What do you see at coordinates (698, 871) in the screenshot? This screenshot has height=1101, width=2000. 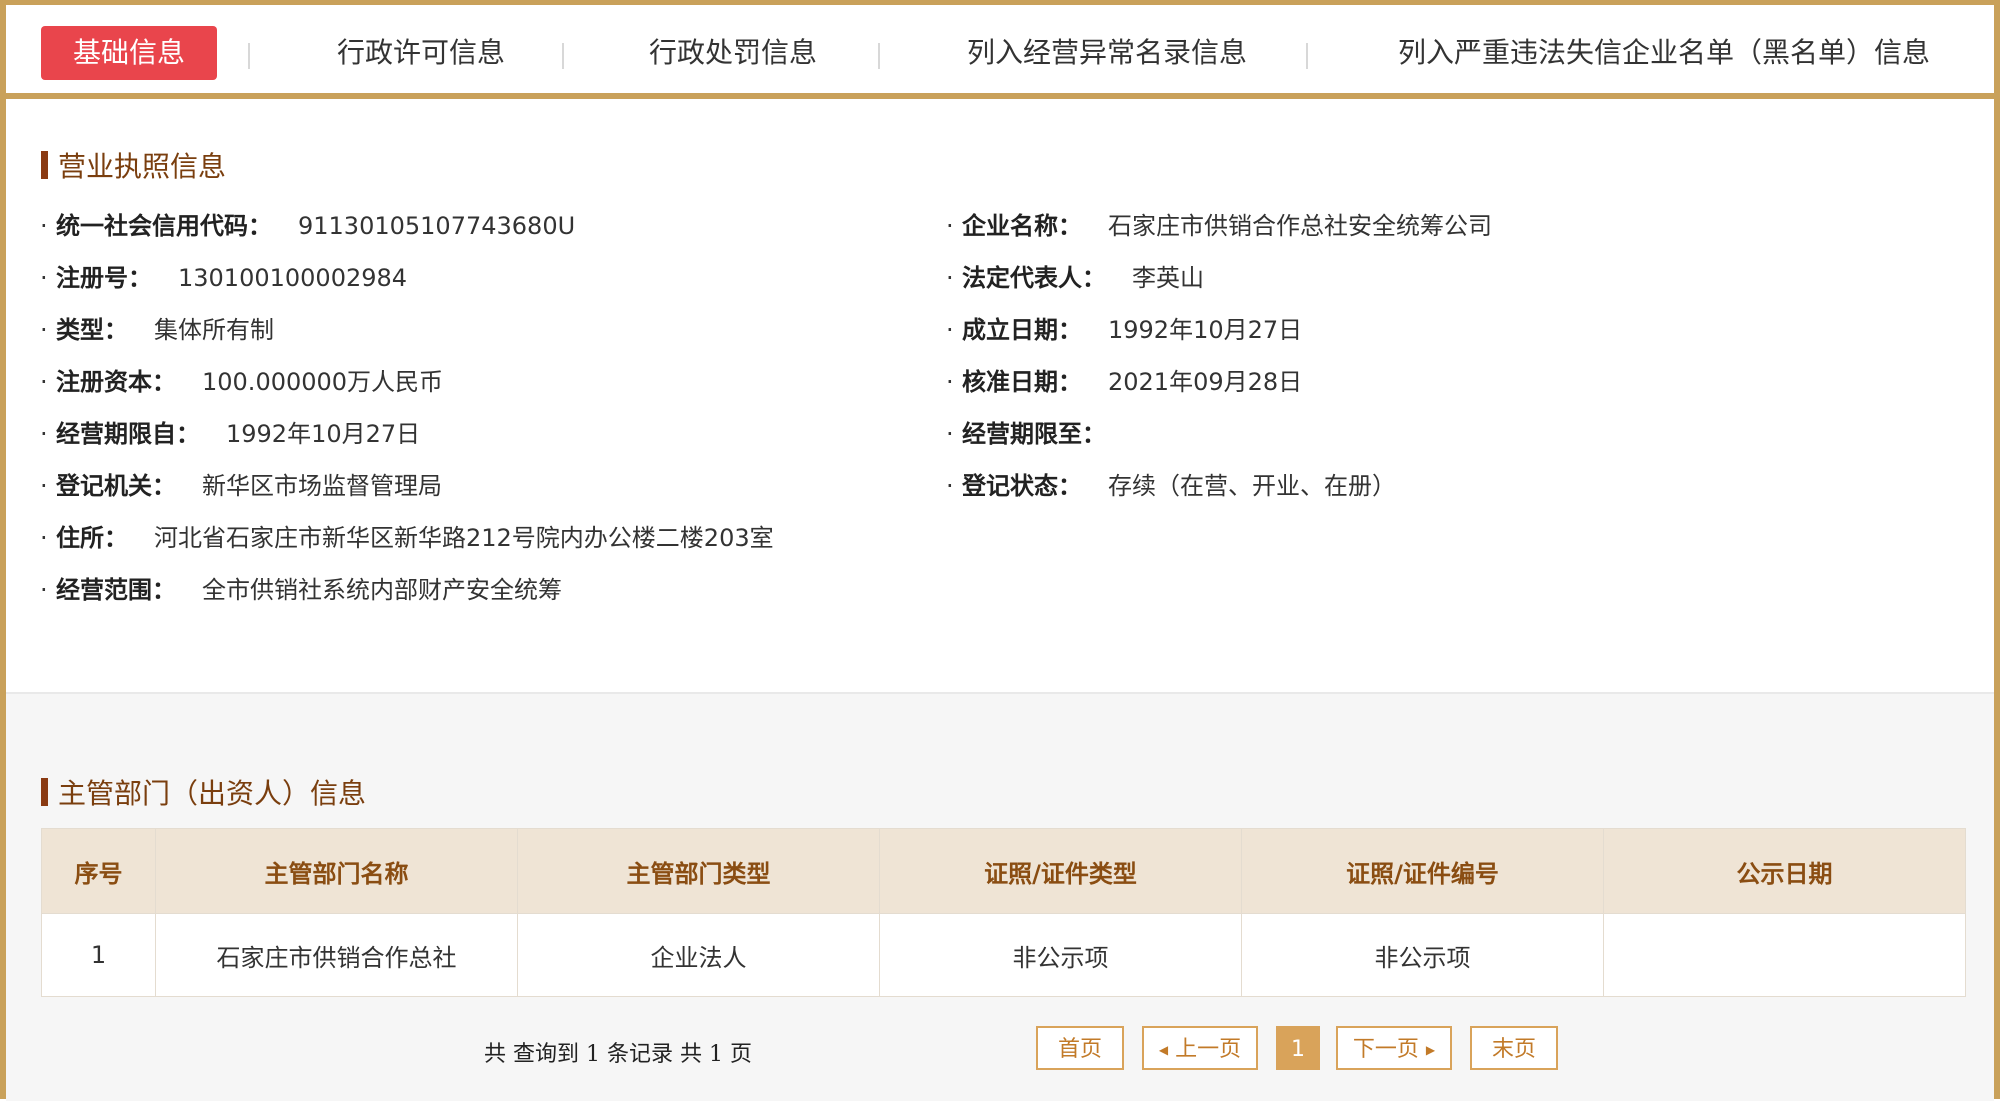 I see `col-header-dept-type: 主管部门类型` at bounding box center [698, 871].